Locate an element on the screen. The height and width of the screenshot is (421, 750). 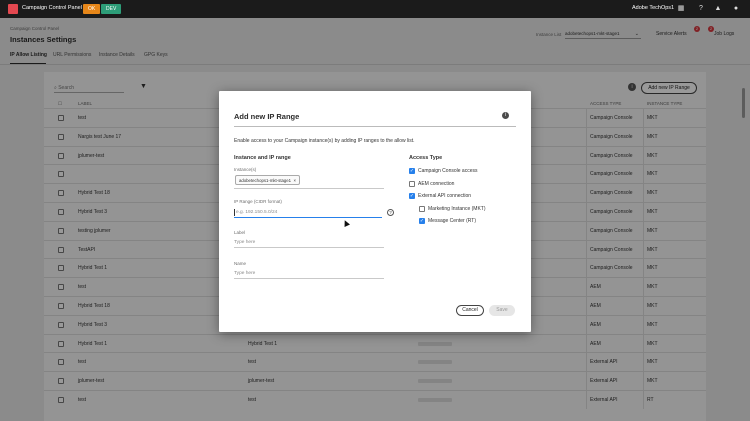
dialog-divider is located at coordinates (375, 126).